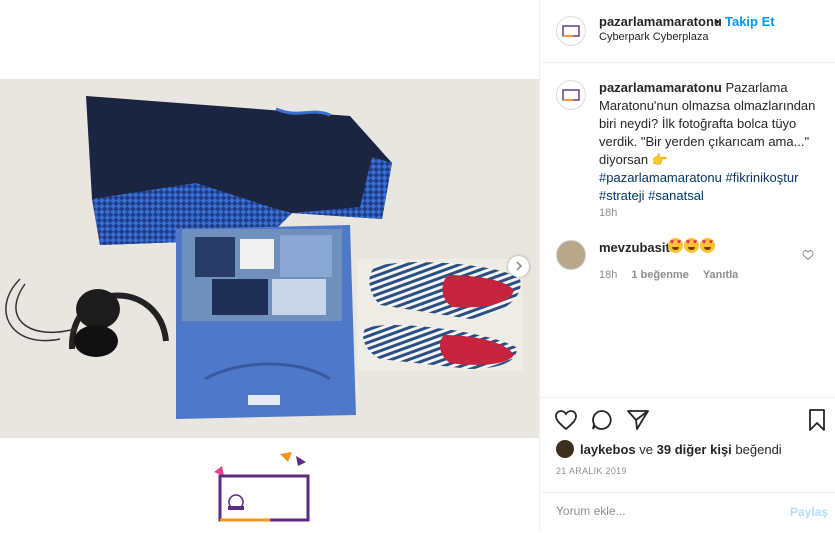 This screenshot has height=533, width=835. What do you see at coordinates (660, 21) in the screenshot?
I see `username-link: pazarlamamaratonu` at bounding box center [660, 21].